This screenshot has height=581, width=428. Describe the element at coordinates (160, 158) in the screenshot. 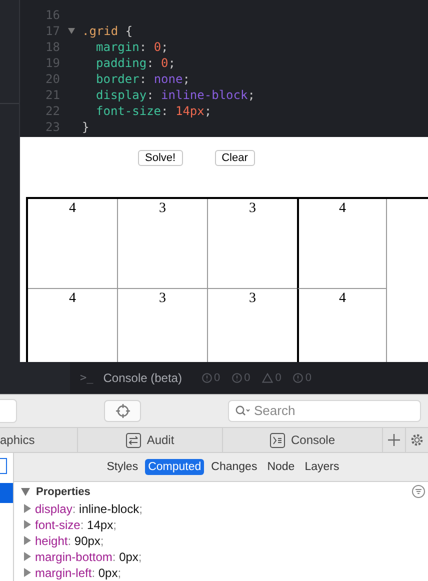

I see `preview-button: Solve!` at that location.